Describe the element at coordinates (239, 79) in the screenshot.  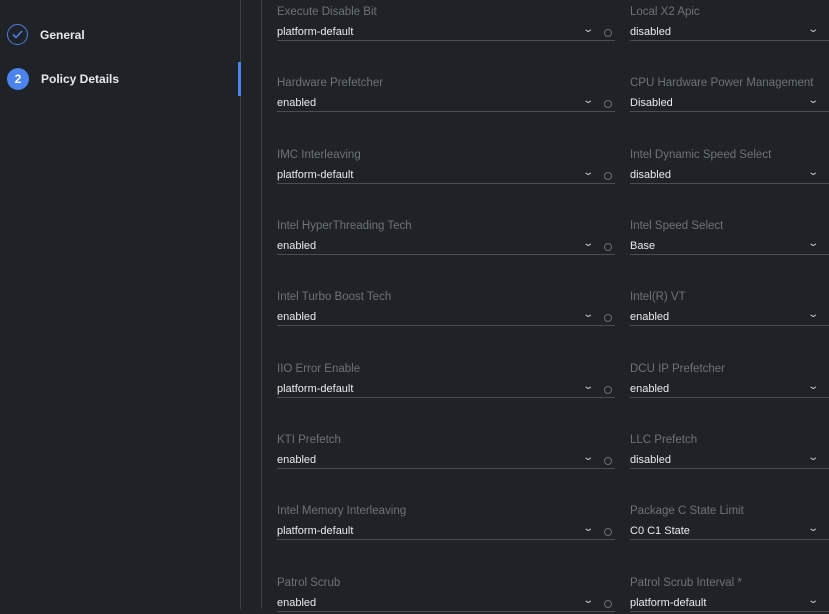
I see `active-step-indicator` at that location.